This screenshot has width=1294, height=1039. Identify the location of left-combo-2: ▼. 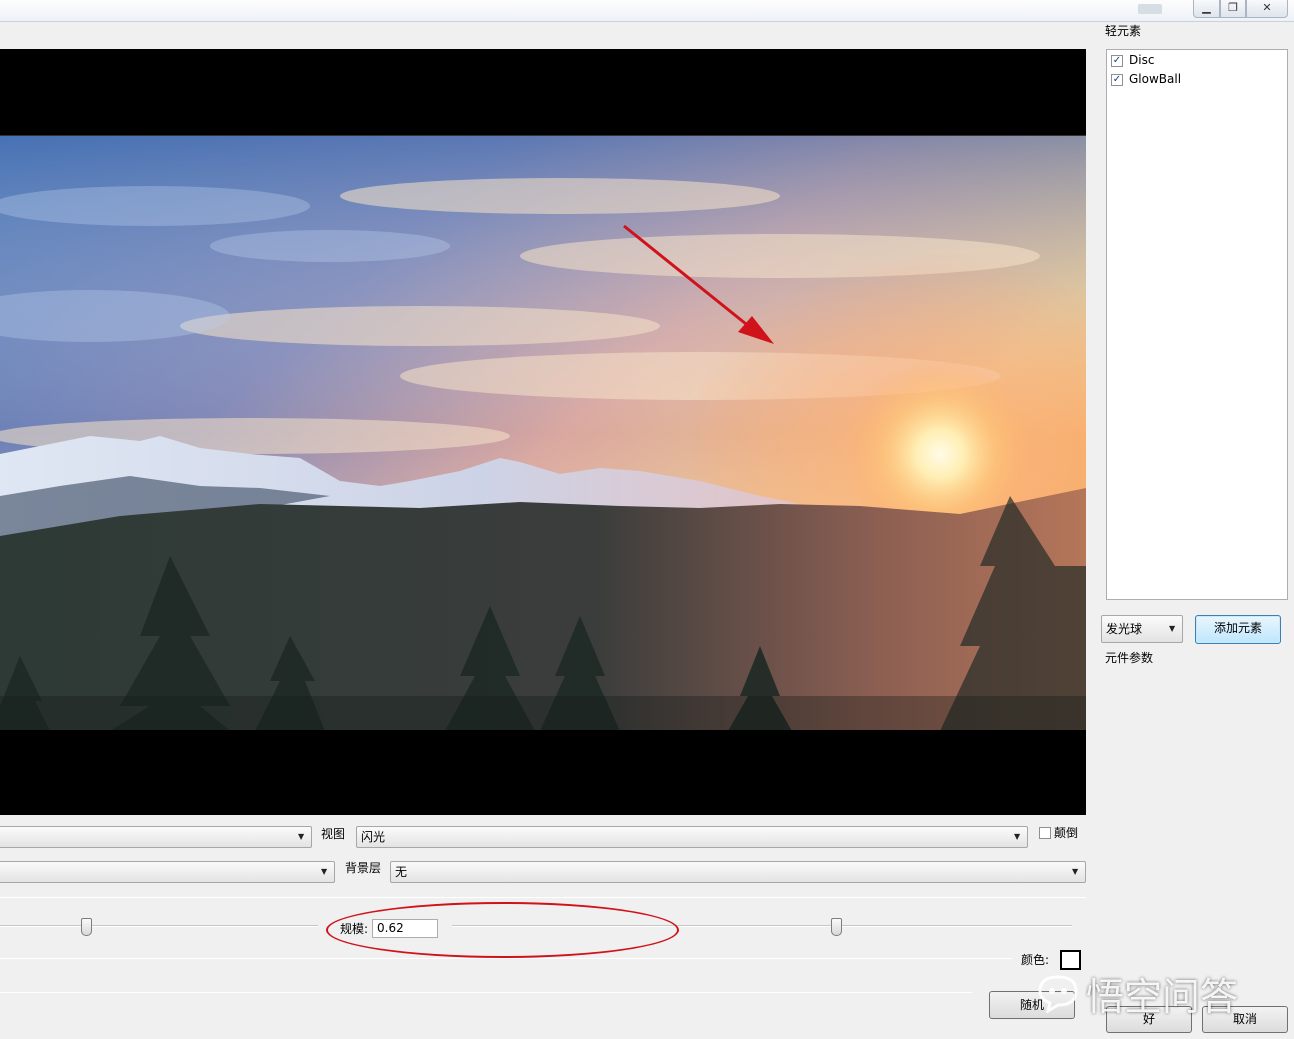
(167, 872).